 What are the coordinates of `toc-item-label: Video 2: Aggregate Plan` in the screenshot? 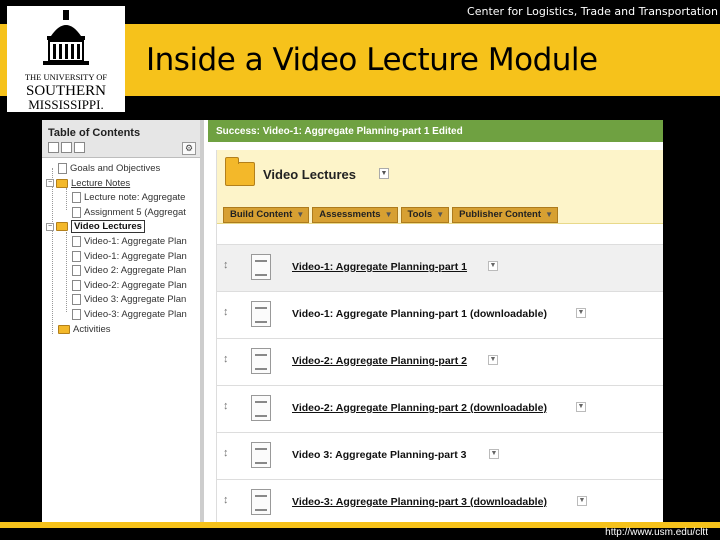 It's located at (135, 271).